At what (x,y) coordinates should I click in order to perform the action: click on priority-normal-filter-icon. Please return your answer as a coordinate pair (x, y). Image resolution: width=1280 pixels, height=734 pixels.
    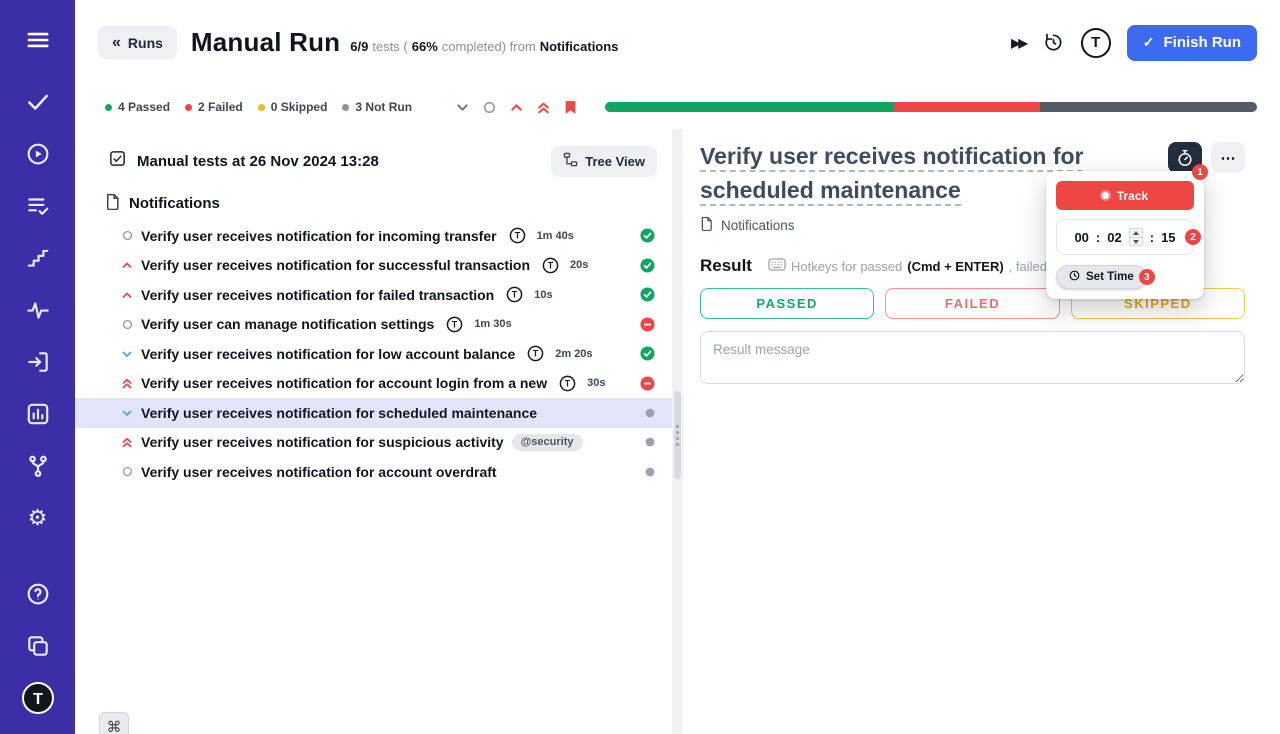
    Looking at the image, I should click on (489, 107).